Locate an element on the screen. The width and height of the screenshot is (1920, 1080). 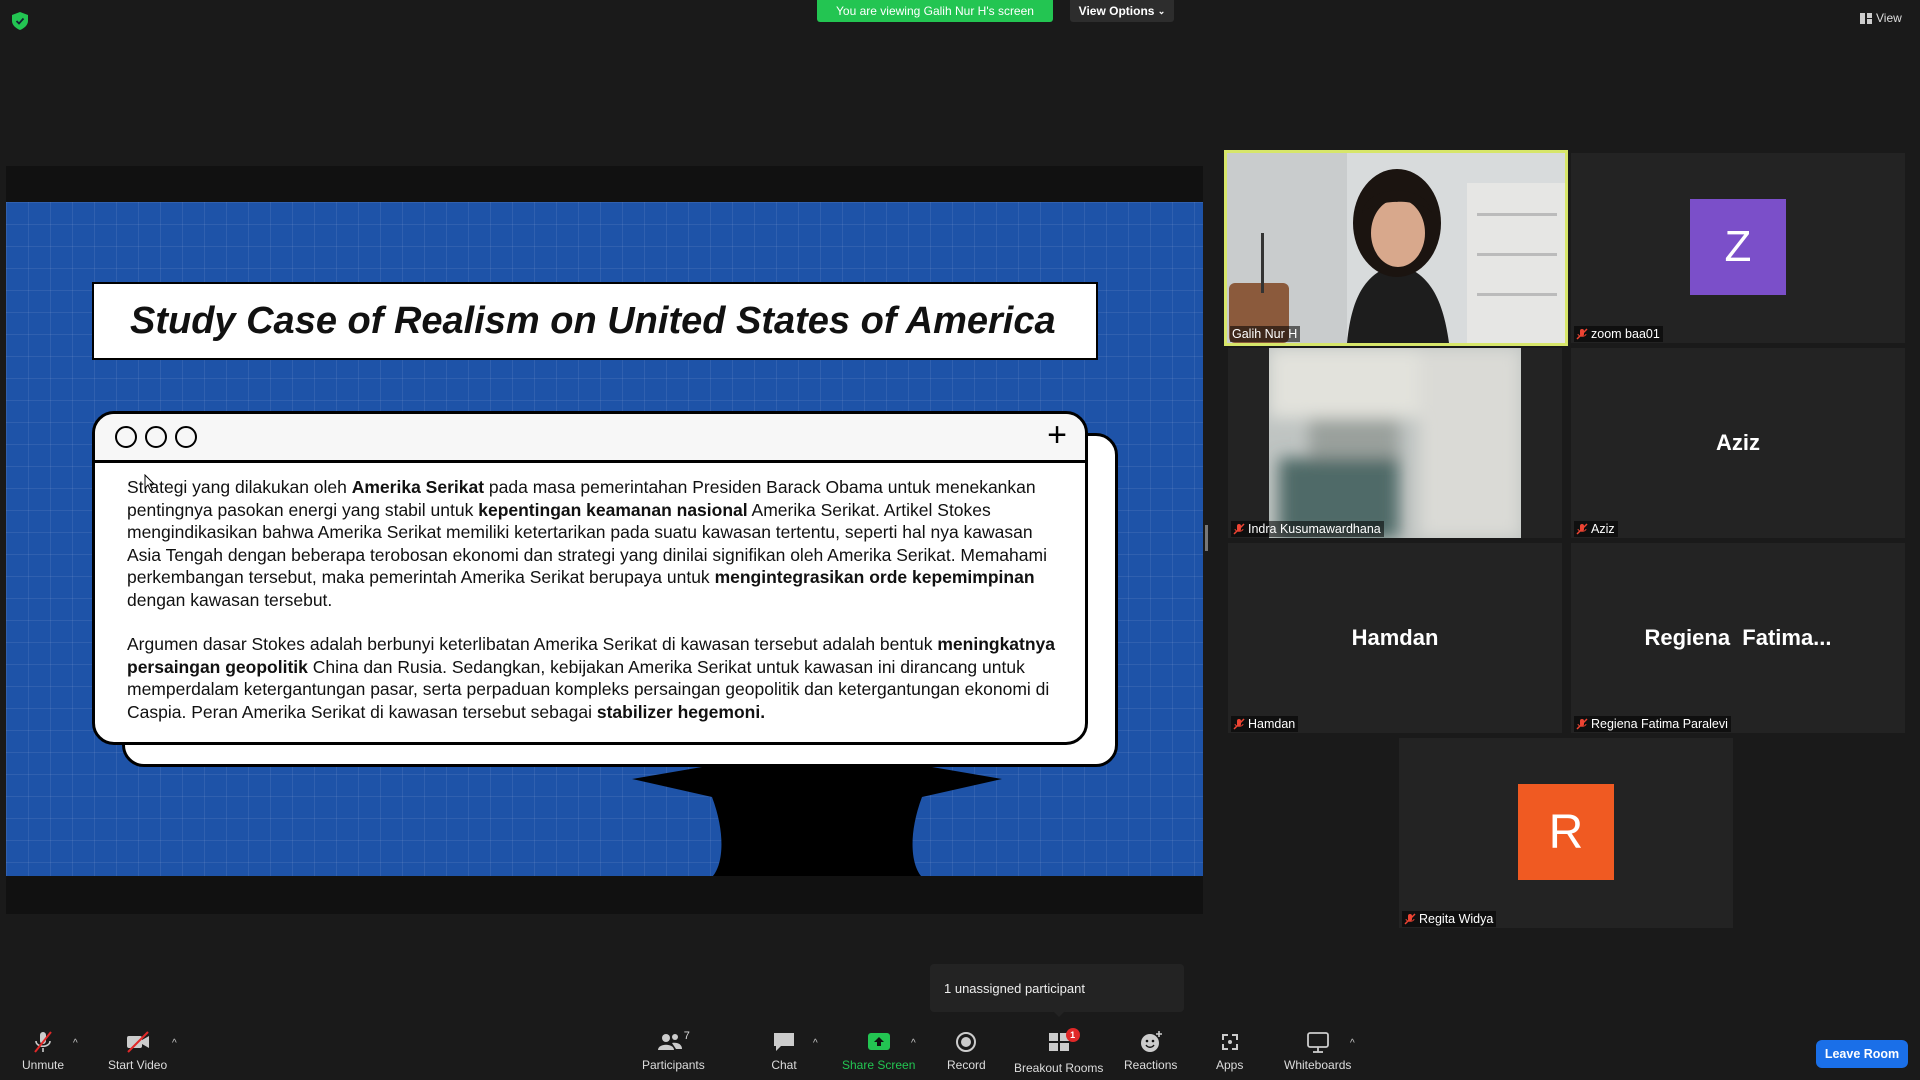
avatar-initial: R is located at coordinates (1566, 832).